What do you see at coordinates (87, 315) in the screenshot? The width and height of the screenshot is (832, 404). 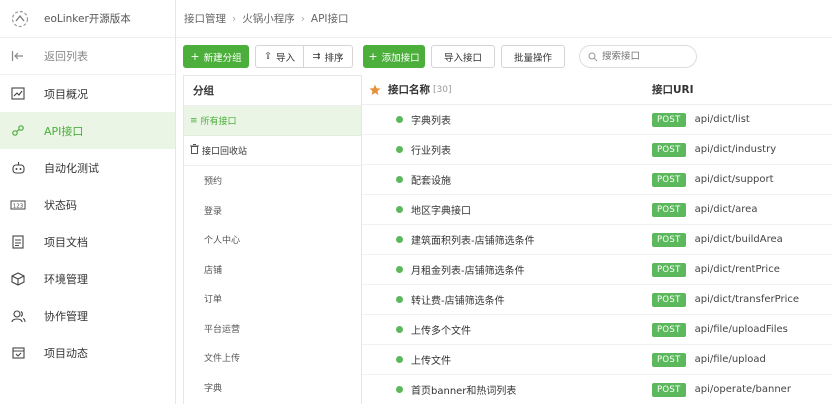 I see `sidebar-item-collab: 协作管理` at bounding box center [87, 315].